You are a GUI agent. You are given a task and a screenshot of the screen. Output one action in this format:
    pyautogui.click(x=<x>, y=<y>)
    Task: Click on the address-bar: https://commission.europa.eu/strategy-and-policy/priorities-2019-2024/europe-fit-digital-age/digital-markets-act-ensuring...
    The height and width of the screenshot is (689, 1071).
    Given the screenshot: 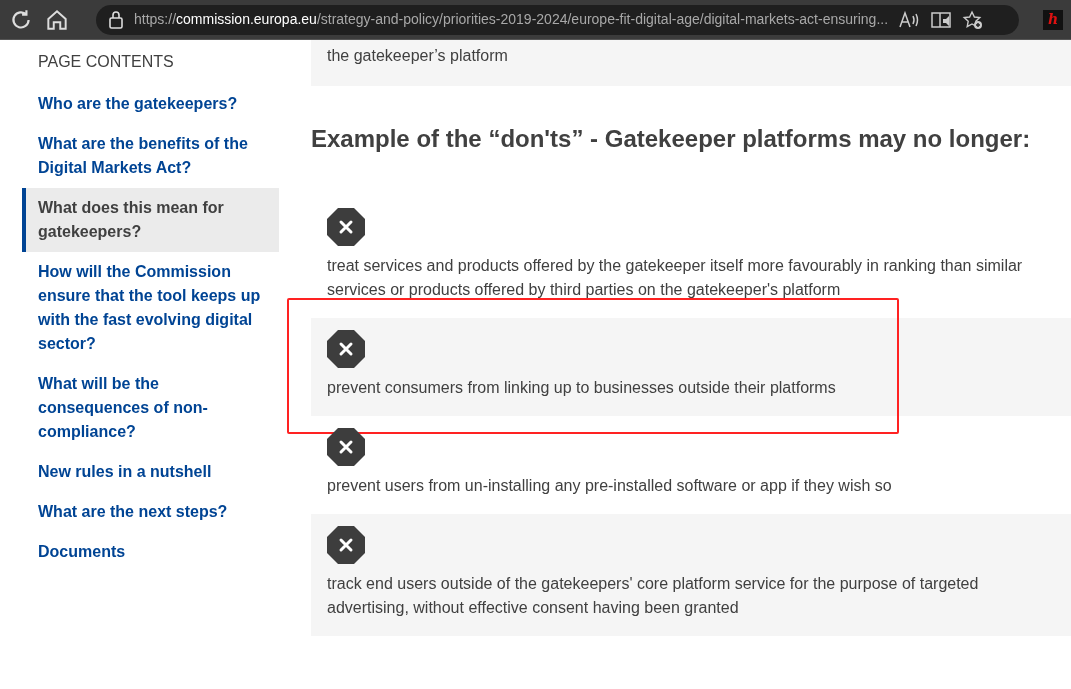 What is the action you would take?
    pyautogui.click(x=557, y=19)
    